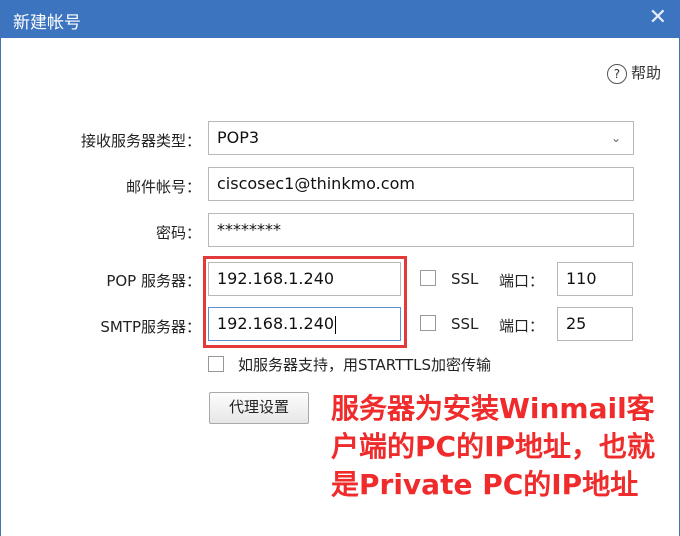  Describe the element at coordinates (616, 73) in the screenshot. I see `help-icon: ?` at that location.